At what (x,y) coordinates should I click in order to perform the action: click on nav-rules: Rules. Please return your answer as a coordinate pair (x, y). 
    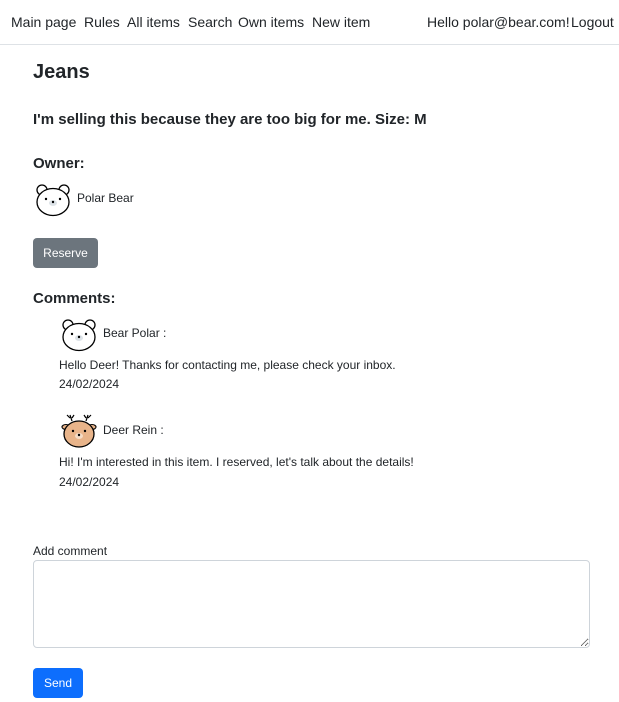
    Looking at the image, I should click on (102, 22).